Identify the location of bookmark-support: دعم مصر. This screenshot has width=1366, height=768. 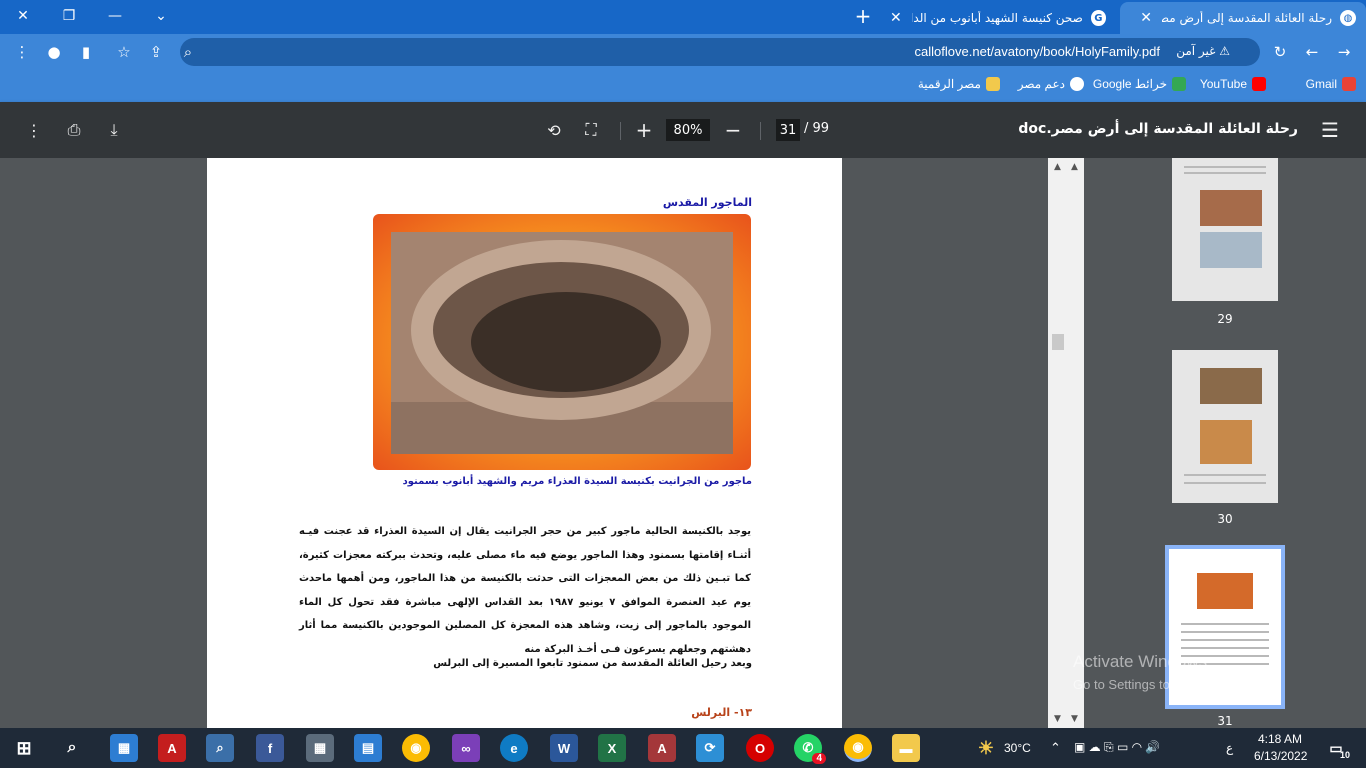
(1051, 84).